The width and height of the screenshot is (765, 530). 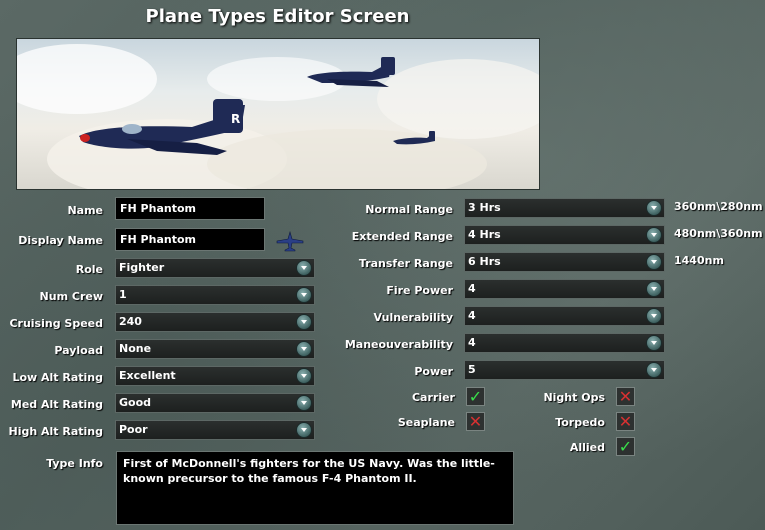 I want to click on high-alt-rating-label: High Alt Rating, so click(x=55, y=431).